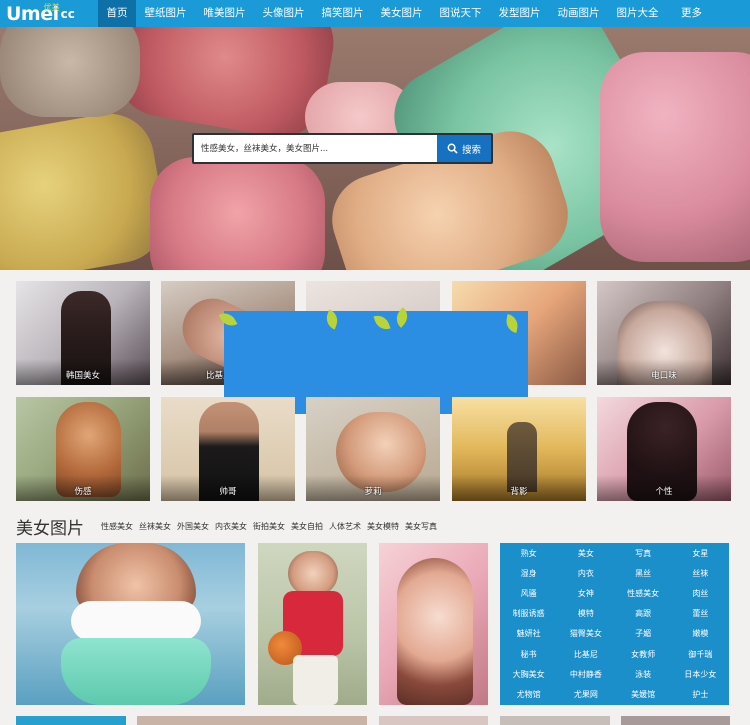 The image size is (750, 725). Describe the element at coordinates (585, 593) in the screenshot. I see `tag-link: 女神` at that location.